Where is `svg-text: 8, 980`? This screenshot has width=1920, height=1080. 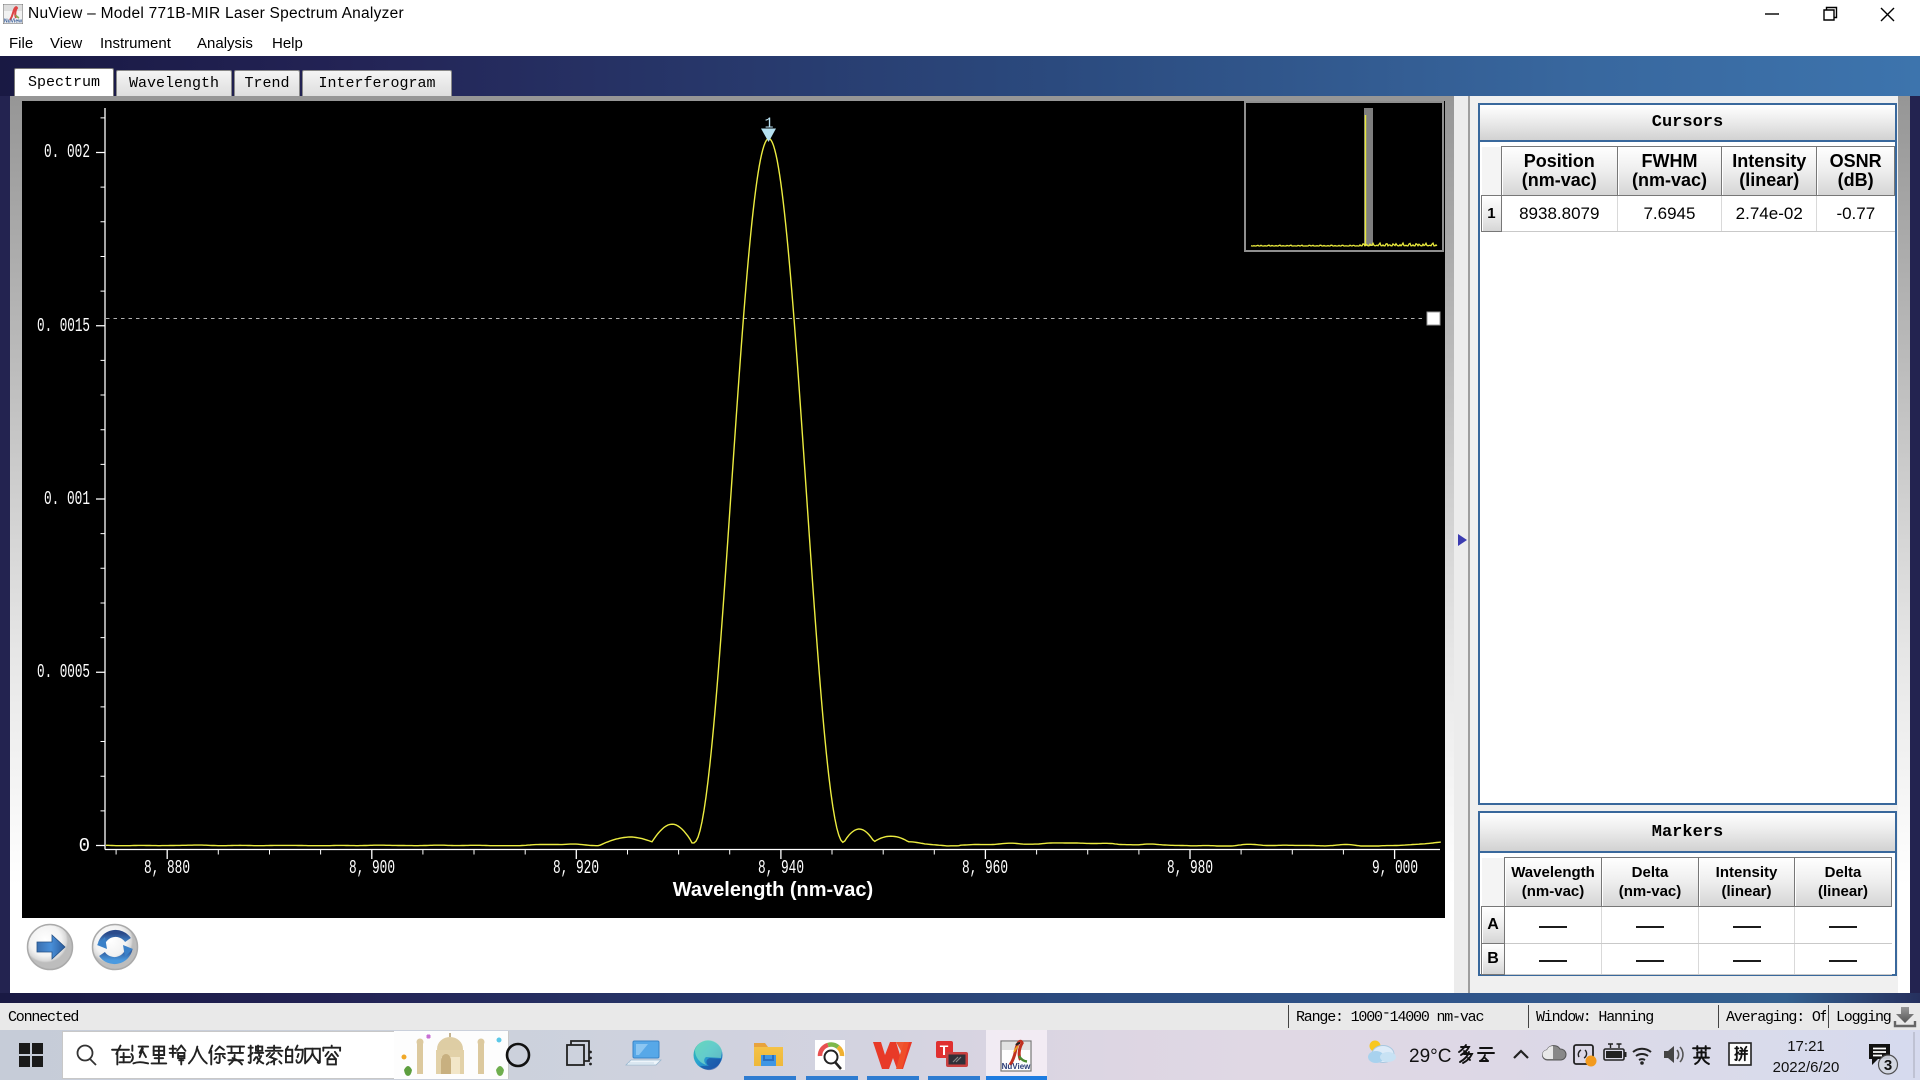
svg-text: 8, 980 is located at coordinates (1190, 868).